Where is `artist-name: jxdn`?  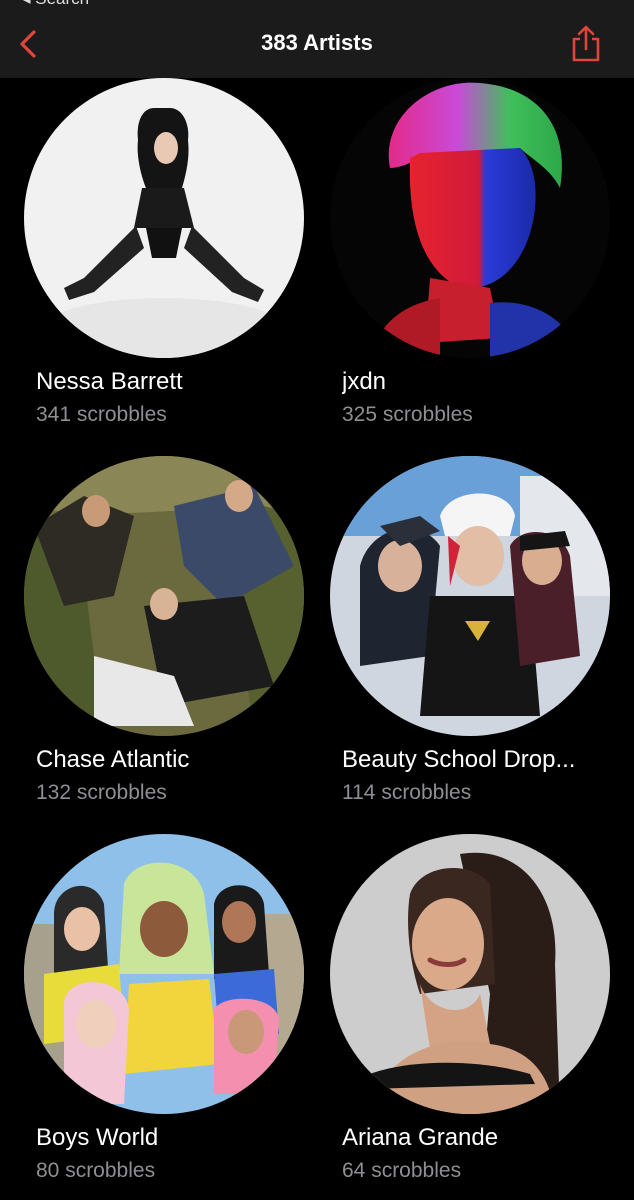
artist-name: jxdn is located at coordinates (364, 381).